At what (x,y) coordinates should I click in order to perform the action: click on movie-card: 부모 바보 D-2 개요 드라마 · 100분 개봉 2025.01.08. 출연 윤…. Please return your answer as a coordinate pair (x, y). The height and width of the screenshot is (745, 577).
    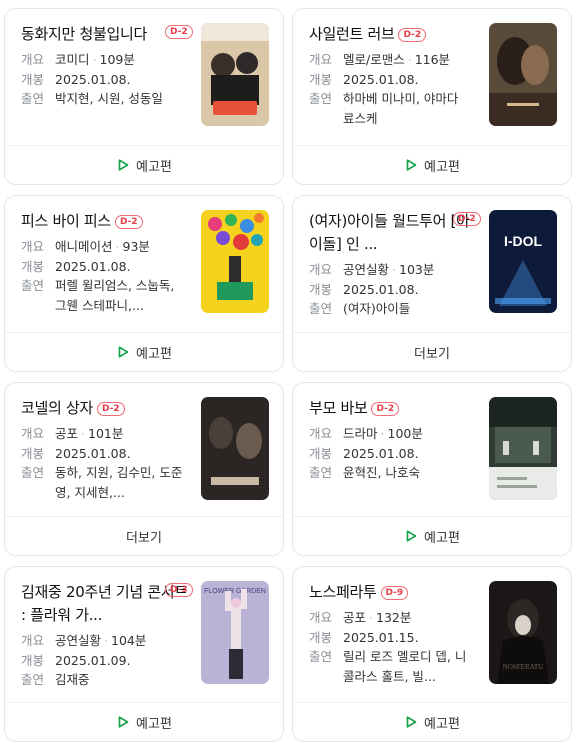
    Looking at the image, I should click on (432, 469).